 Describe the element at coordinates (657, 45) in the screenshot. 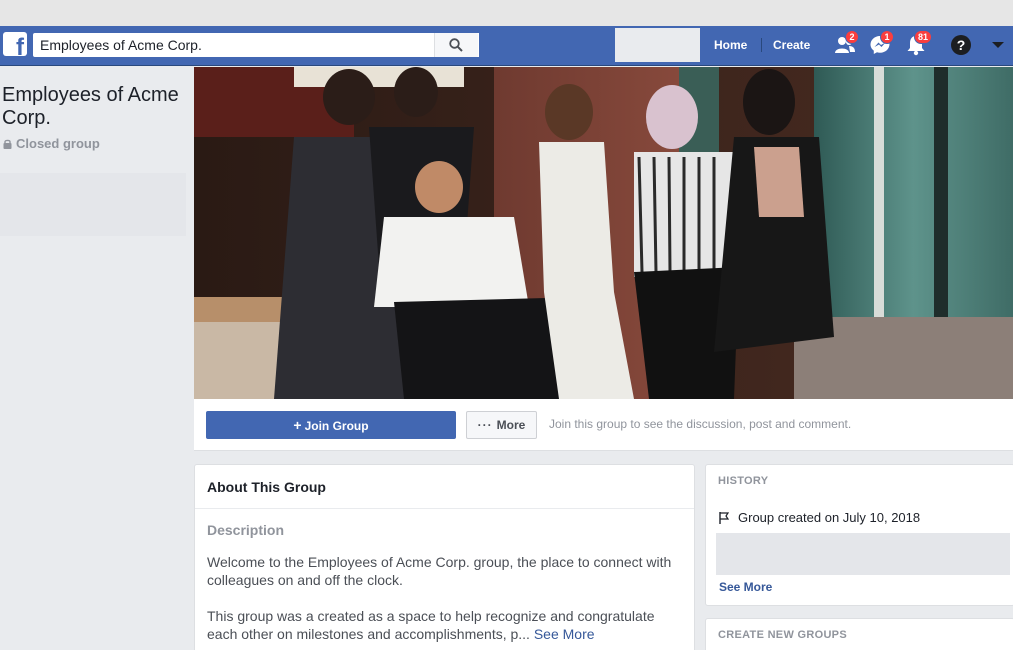

I see `profile-link-placeholder` at that location.